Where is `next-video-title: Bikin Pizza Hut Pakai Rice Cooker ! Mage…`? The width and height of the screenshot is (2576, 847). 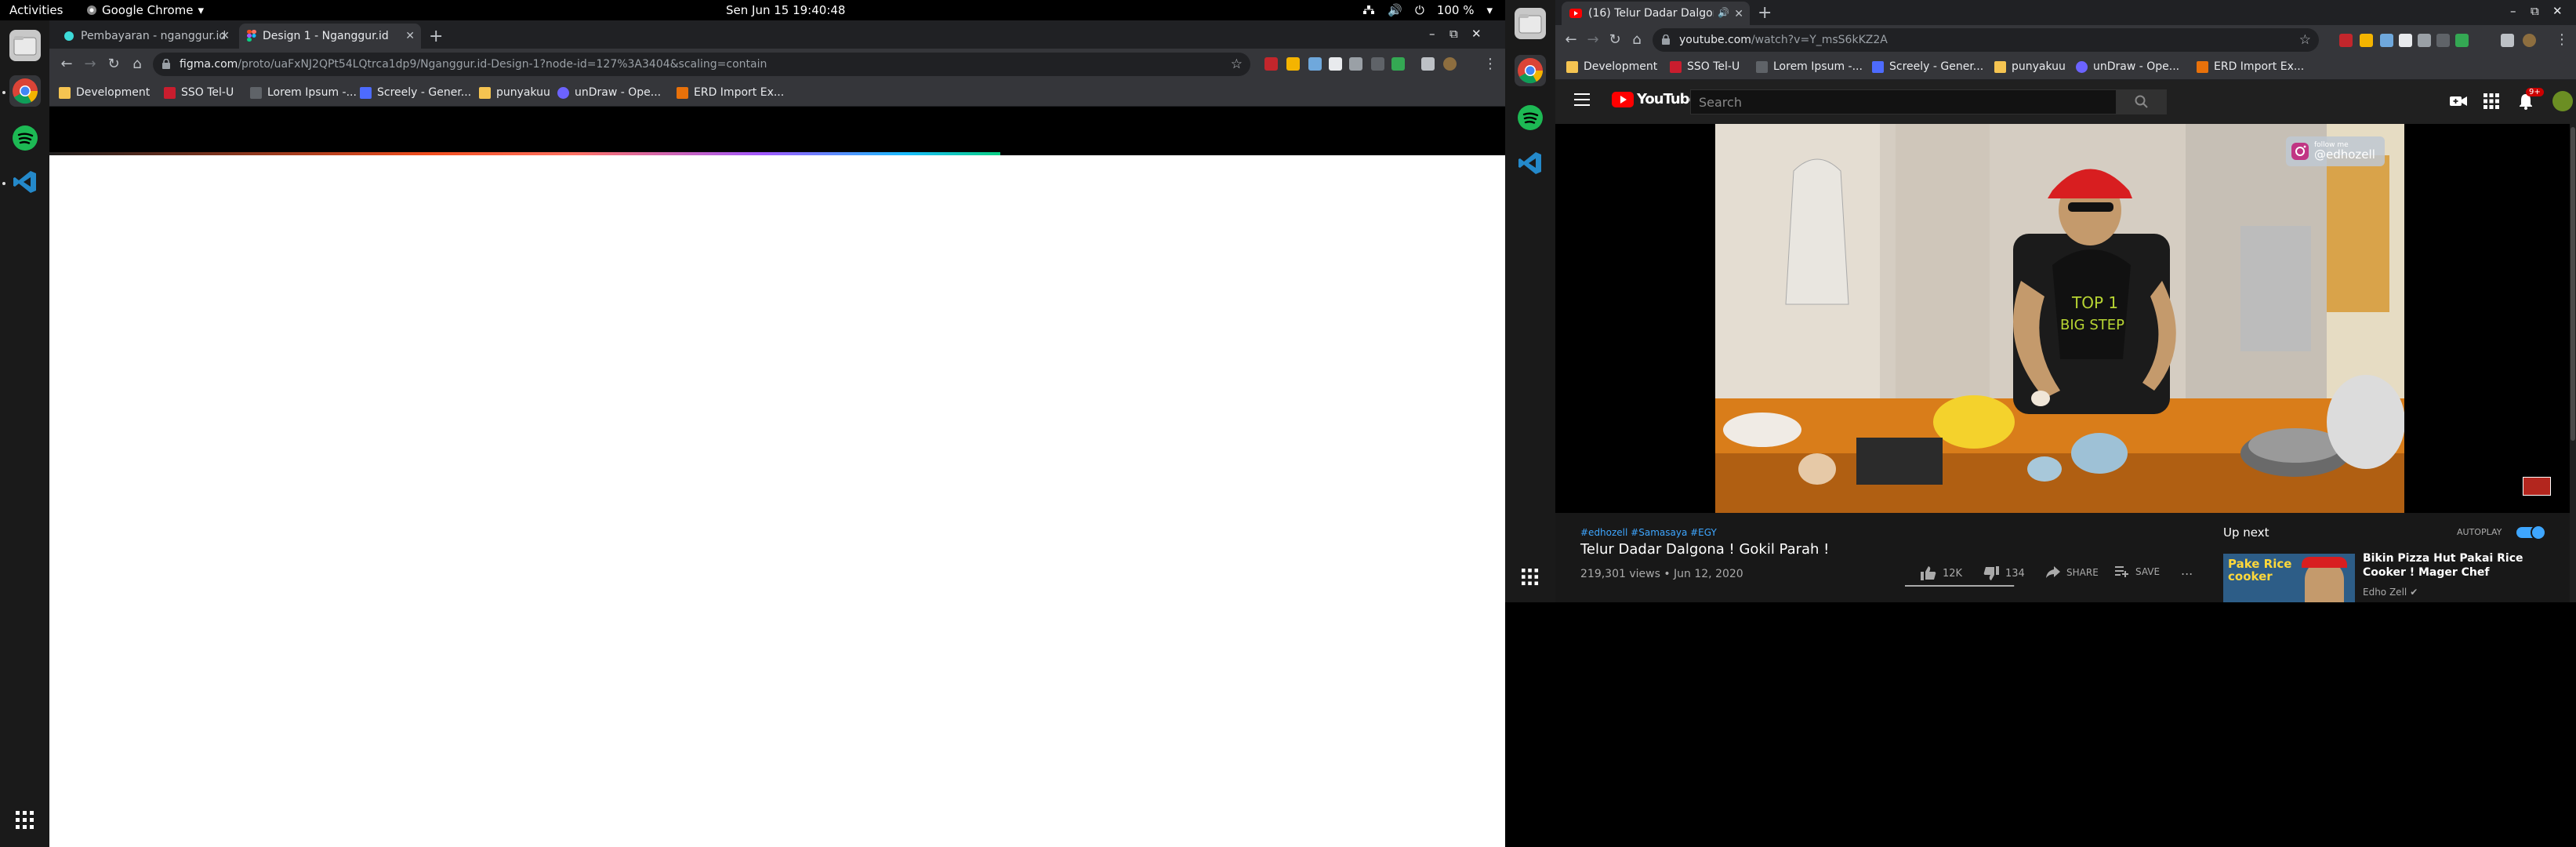 next-video-title: Bikin Pizza Hut Pakai Rice Cooker ! Mage… is located at coordinates (2457, 566).